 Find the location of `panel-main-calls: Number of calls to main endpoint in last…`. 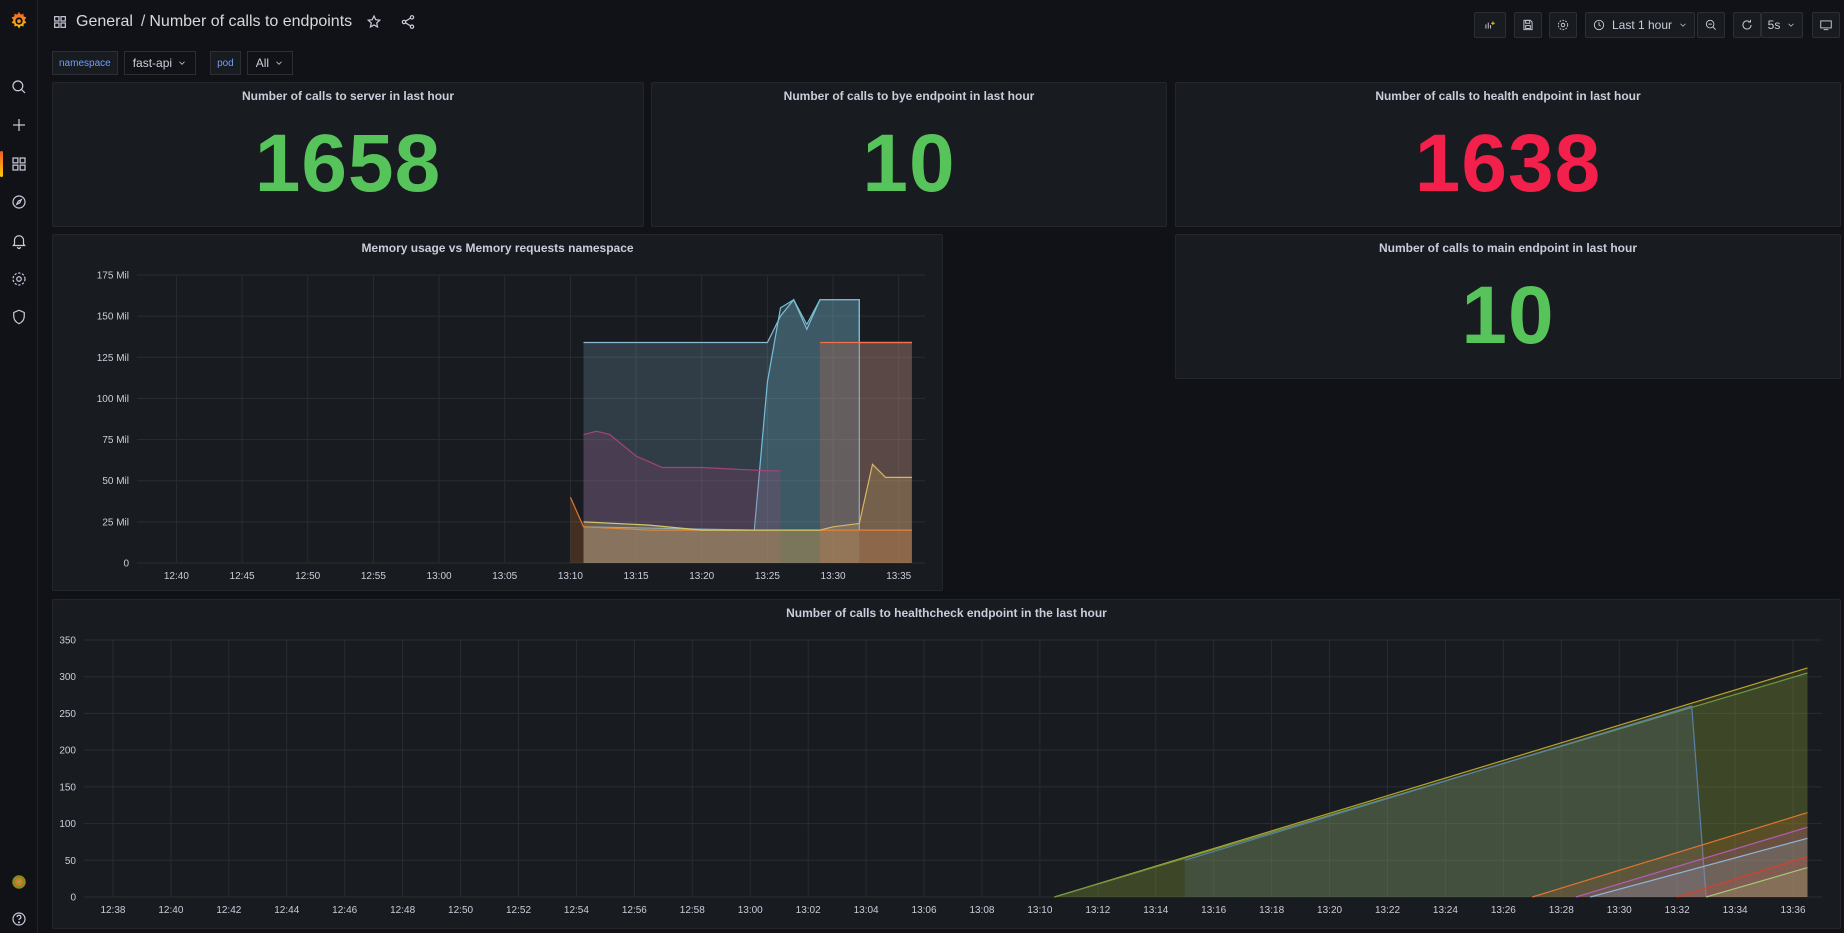

panel-main-calls: Number of calls to main endpoint in last… is located at coordinates (1508, 306).